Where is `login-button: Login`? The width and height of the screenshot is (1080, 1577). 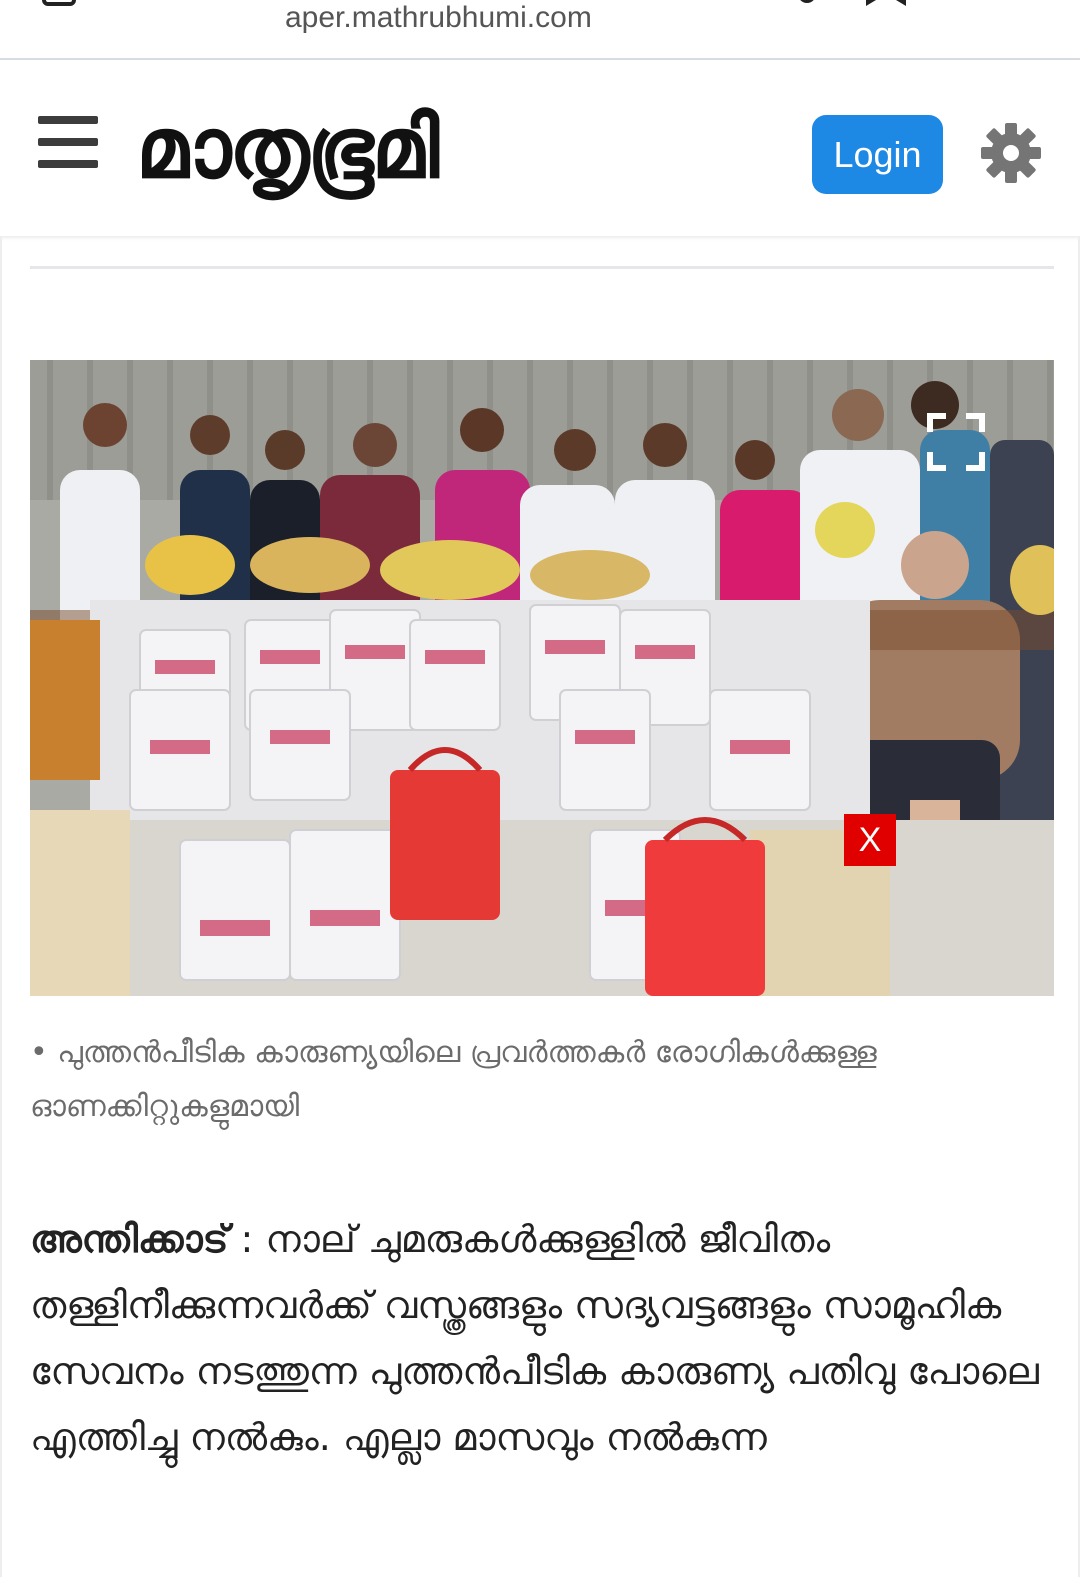
login-button: Login is located at coordinates (877, 154).